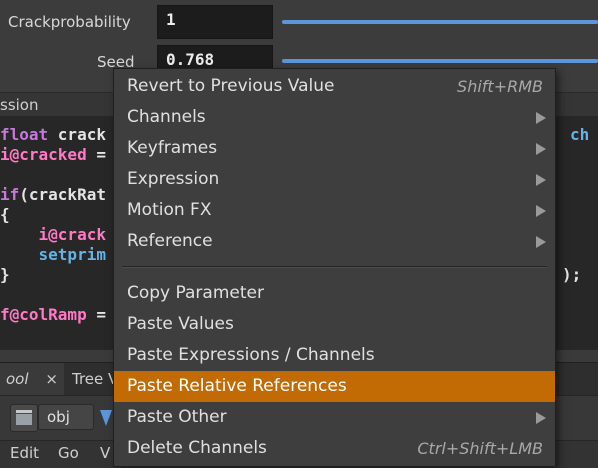 This screenshot has height=468, width=598. What do you see at coordinates (334, 417) in the screenshot?
I see `menu-item-paste-other: Paste Other` at bounding box center [334, 417].